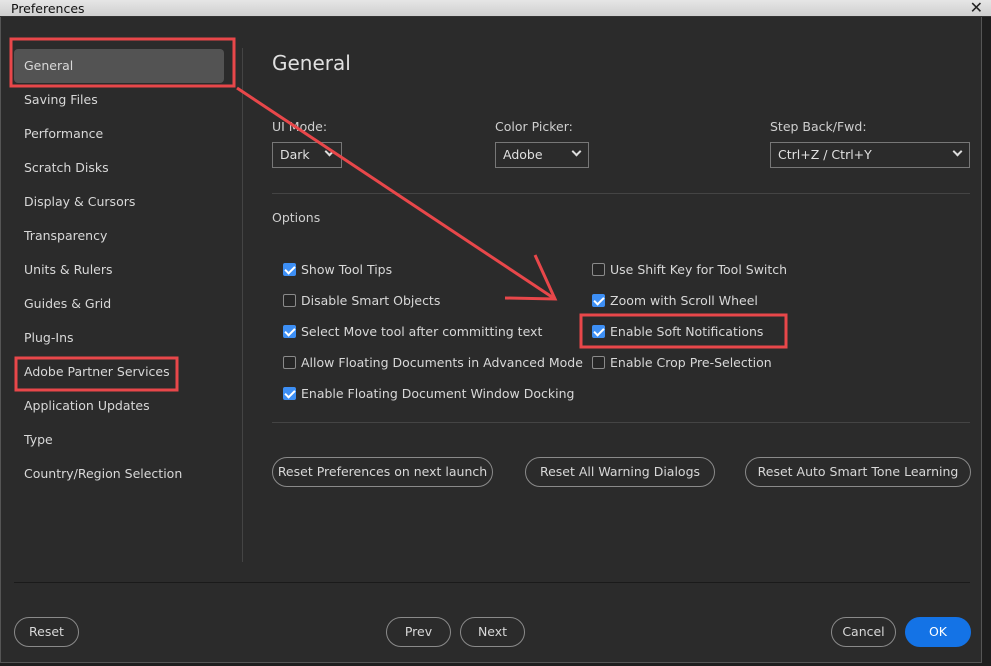  I want to click on sidebar-item-type: Type, so click(119, 440).